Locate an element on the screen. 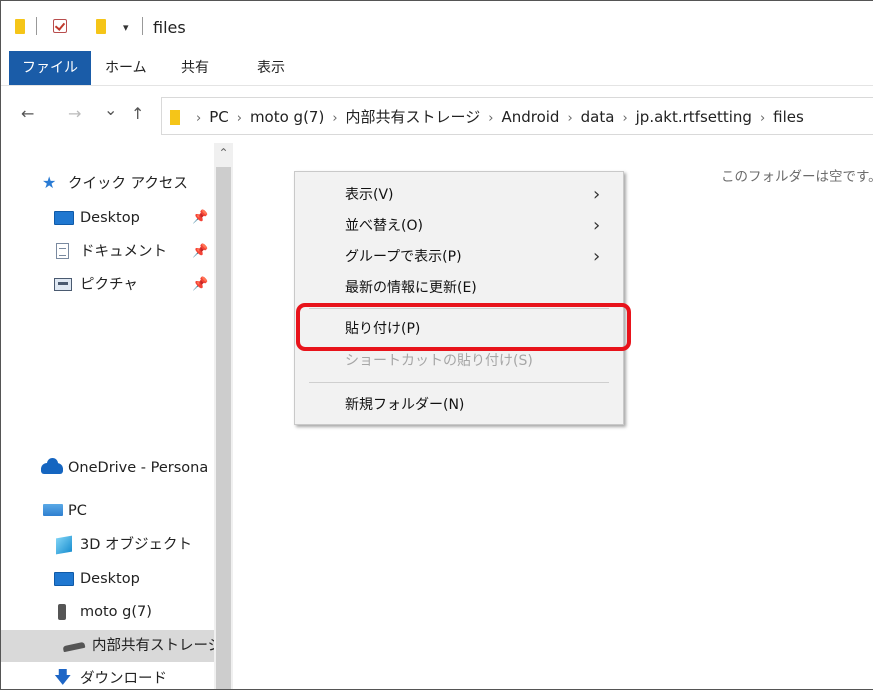 This screenshot has width=874, height=690. sidebar-item-3d-objects: 3D オブジェクト is located at coordinates (107, 545).